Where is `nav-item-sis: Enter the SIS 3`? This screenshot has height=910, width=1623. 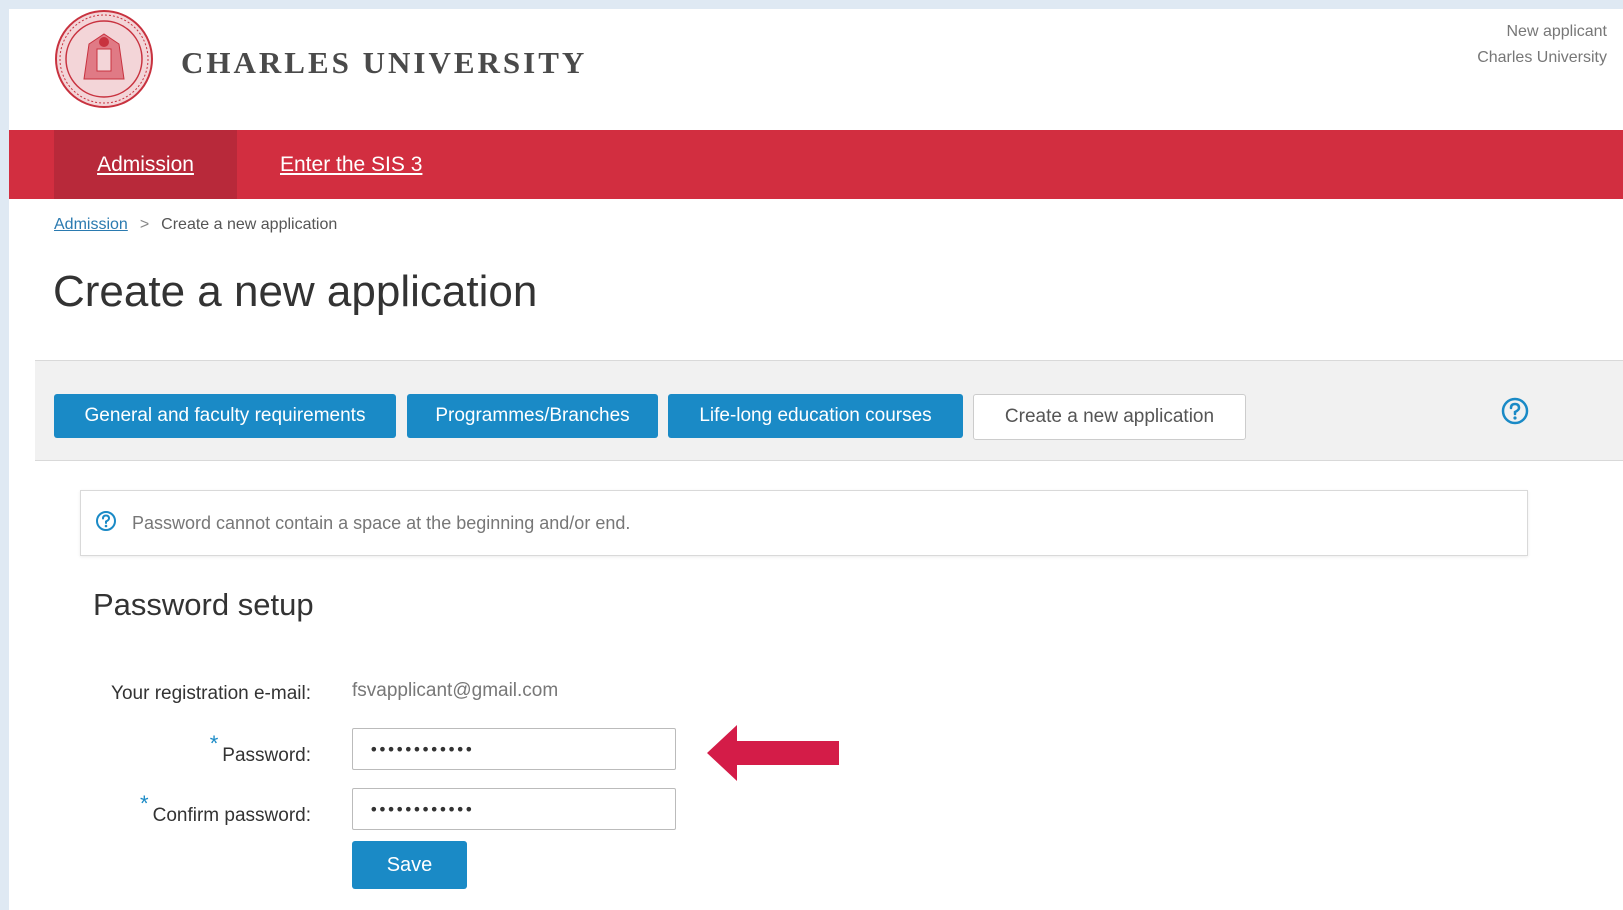 nav-item-sis: Enter the SIS 3 is located at coordinates (351, 164).